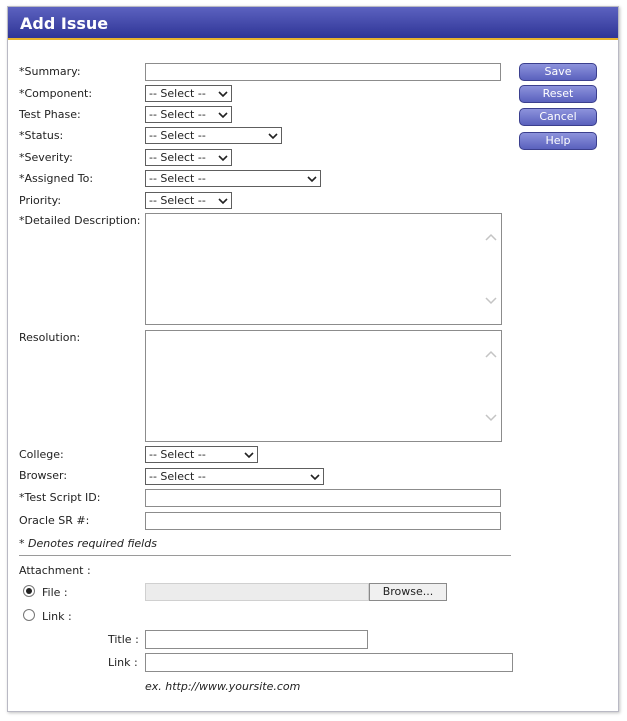 The image size is (627, 721). I want to click on radio-selected-icon, so click(29, 591).